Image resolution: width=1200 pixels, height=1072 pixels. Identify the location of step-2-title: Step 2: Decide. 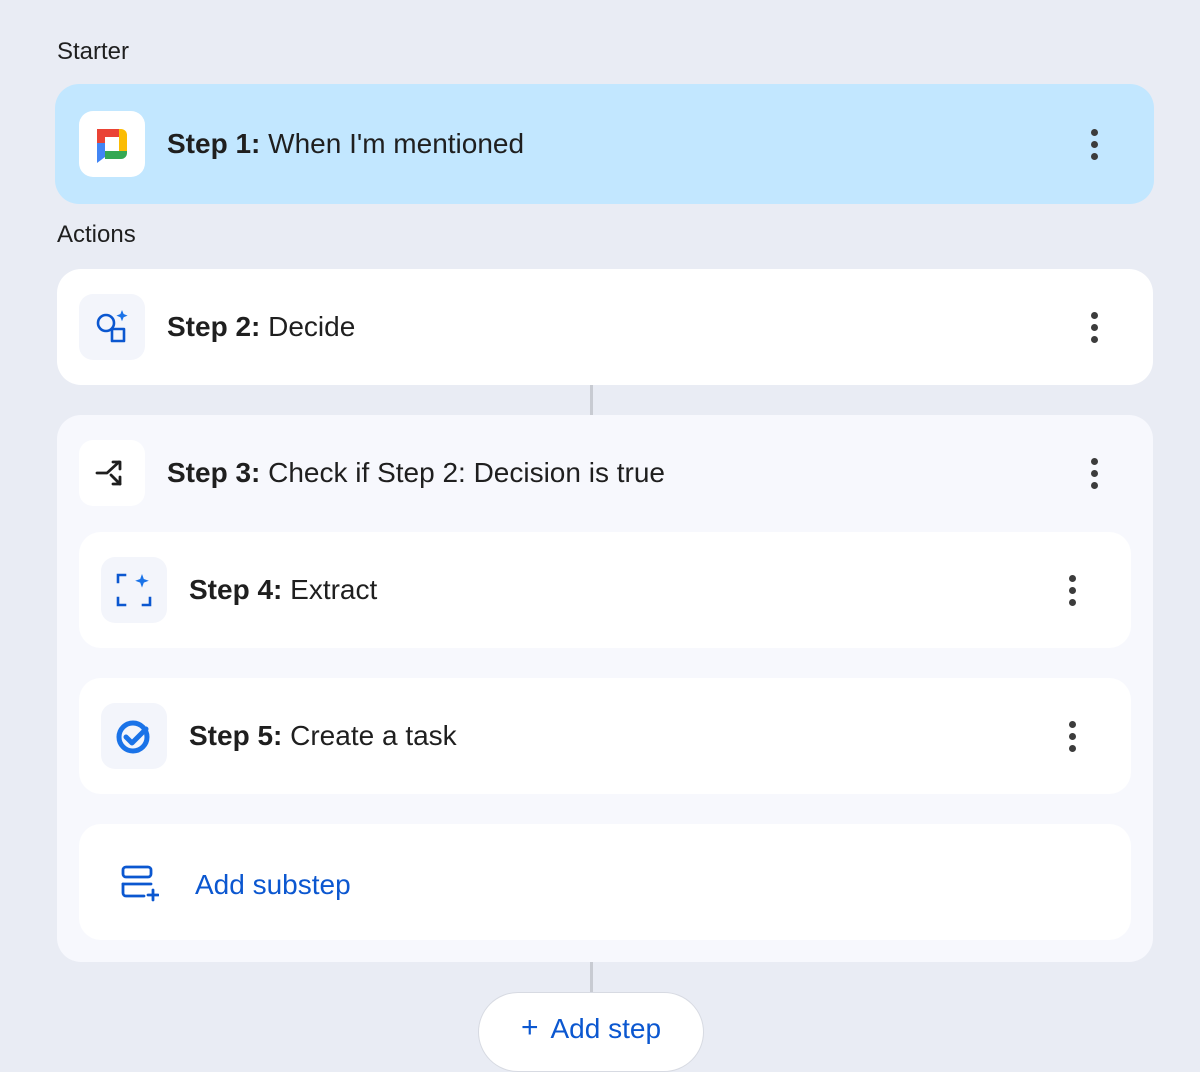
(261, 327).